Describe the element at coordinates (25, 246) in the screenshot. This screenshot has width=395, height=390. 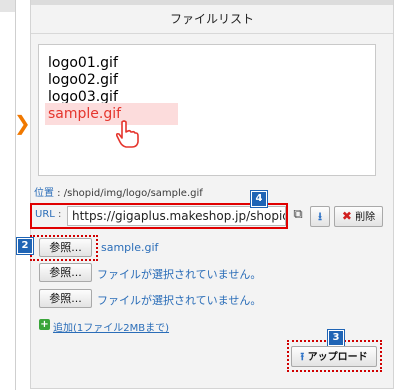
I see `badge-browse: 2` at that location.